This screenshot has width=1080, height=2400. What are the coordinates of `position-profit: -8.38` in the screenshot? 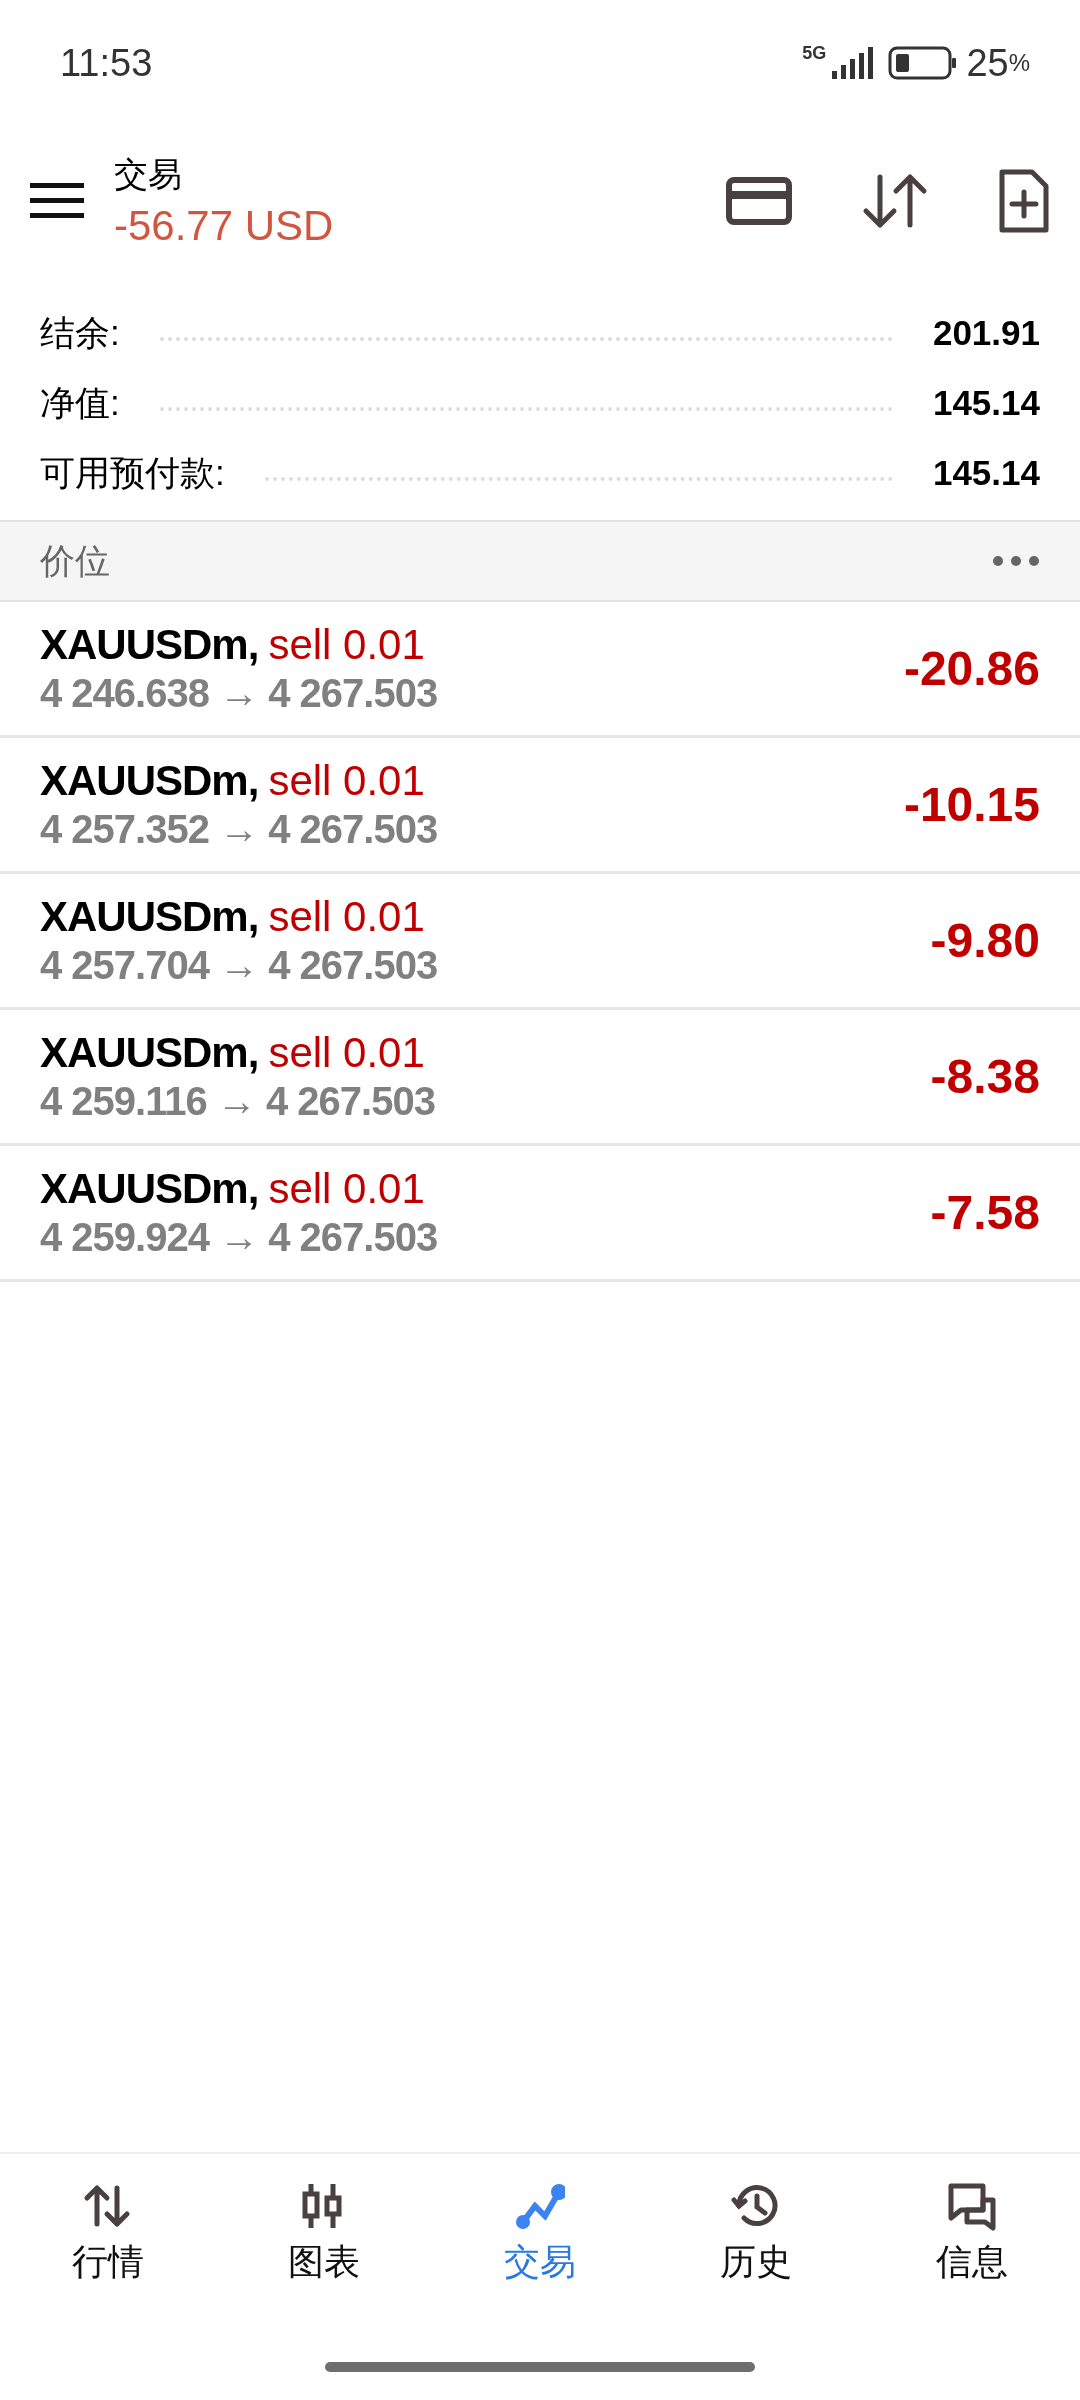 It's located at (985, 1076).